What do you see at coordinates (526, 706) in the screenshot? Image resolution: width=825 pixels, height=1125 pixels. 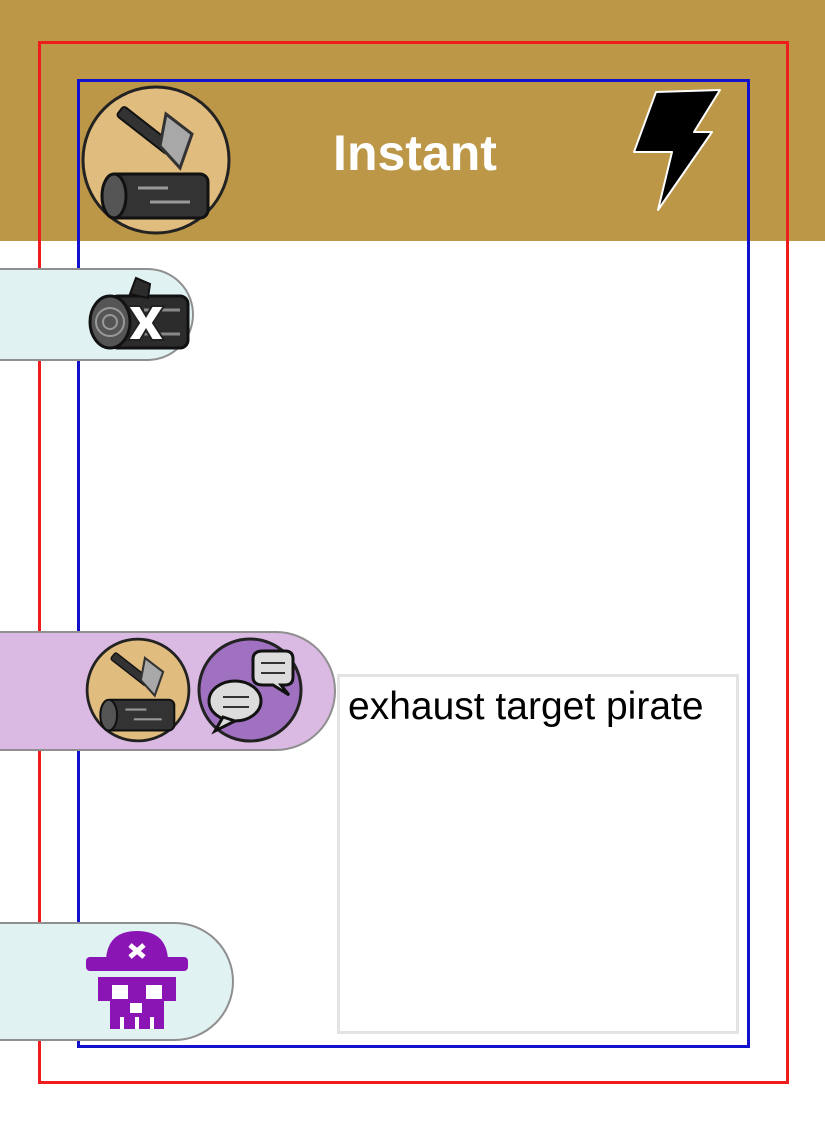 I see `ability-text: exhaust target pirate` at bounding box center [526, 706].